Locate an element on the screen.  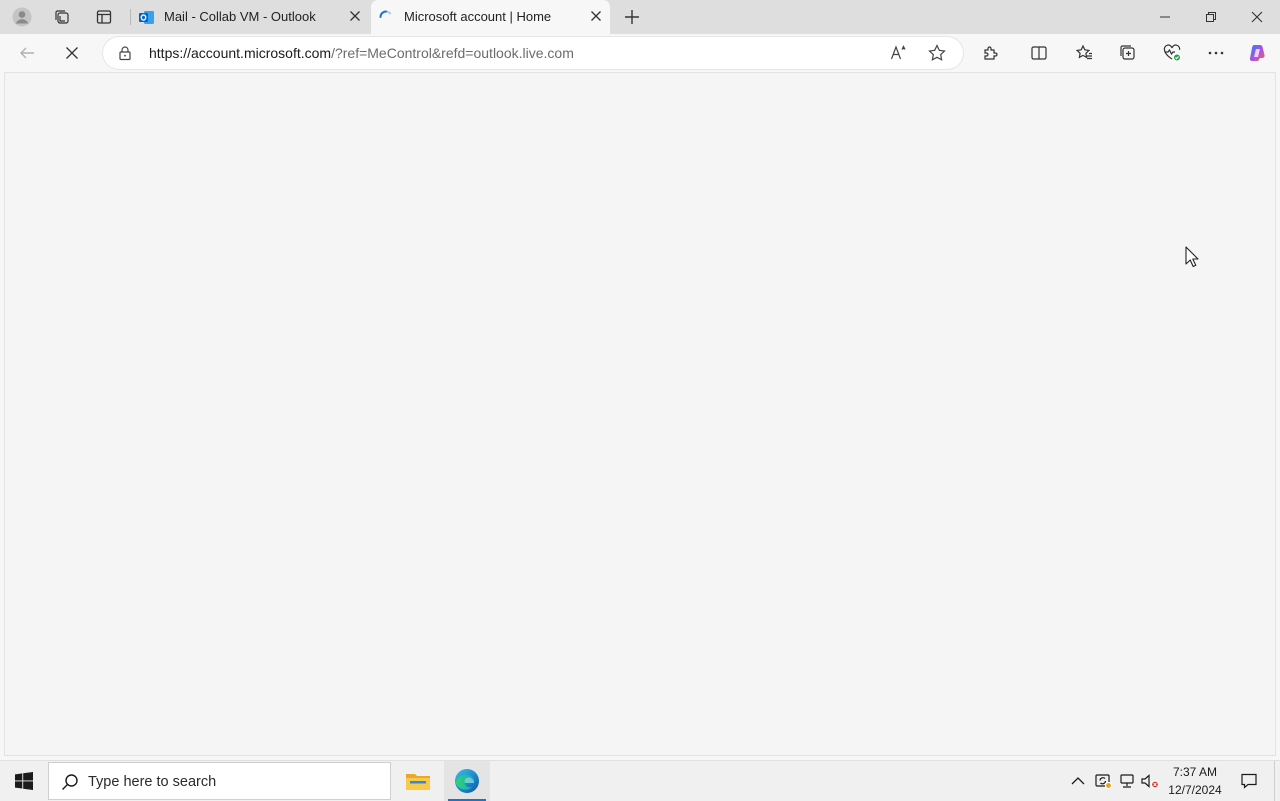
back-arrow-icon is located at coordinates (27, 53).